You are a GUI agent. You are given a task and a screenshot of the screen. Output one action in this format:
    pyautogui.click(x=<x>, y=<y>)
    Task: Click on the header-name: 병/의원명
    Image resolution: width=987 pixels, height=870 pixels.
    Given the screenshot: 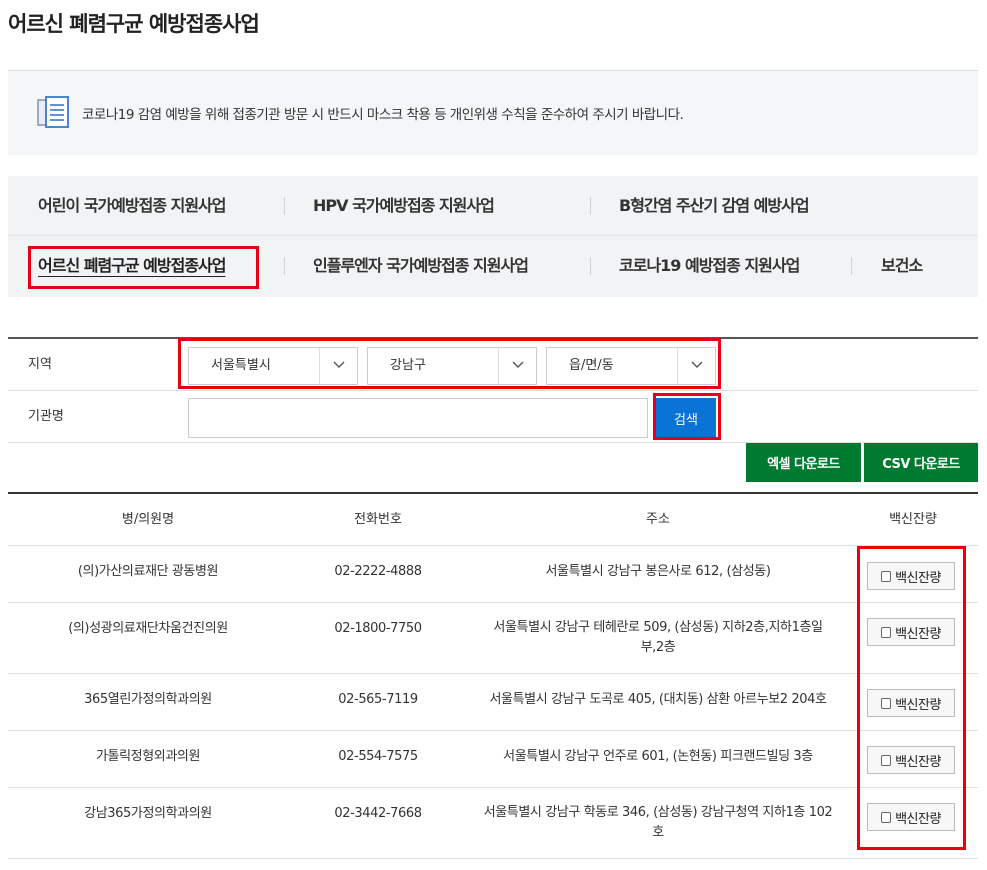 What is the action you would take?
    pyautogui.click(x=148, y=519)
    